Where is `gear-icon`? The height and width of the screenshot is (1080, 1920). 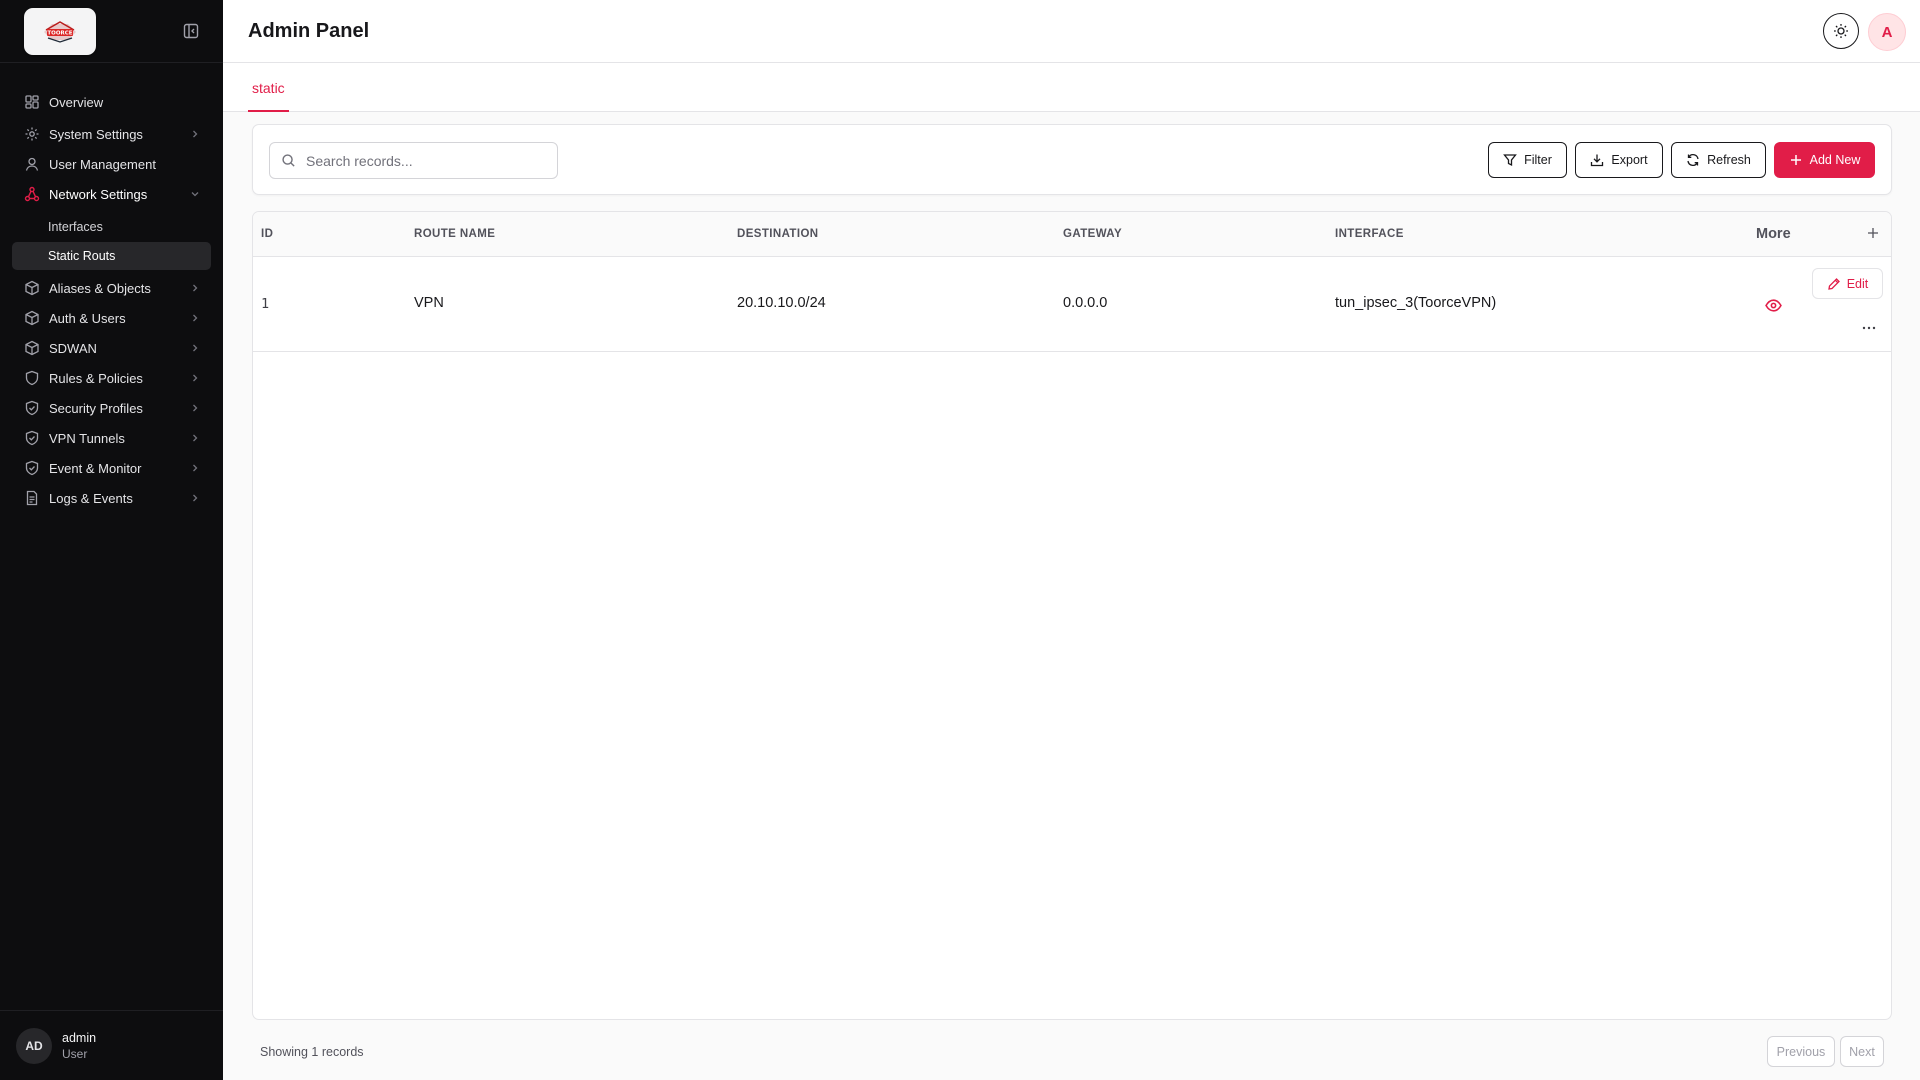 gear-icon is located at coordinates (32, 134).